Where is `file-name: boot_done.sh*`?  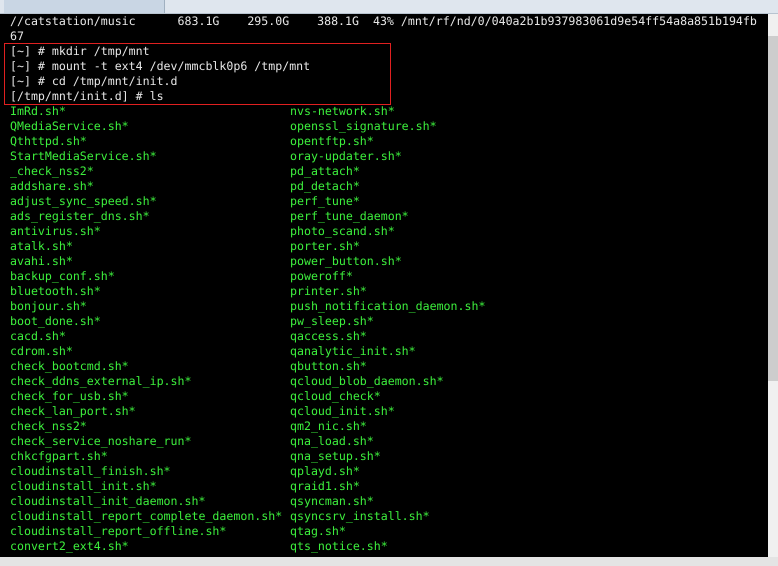
file-name: boot_done.sh* is located at coordinates (56, 321).